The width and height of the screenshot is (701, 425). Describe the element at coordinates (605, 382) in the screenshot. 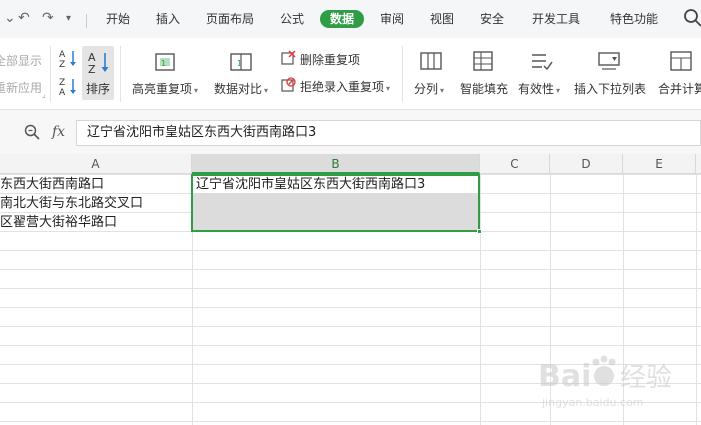

I see `baidu-jingyan-watermark-logo: Bai 经验 jingyan.baidu.com` at that location.